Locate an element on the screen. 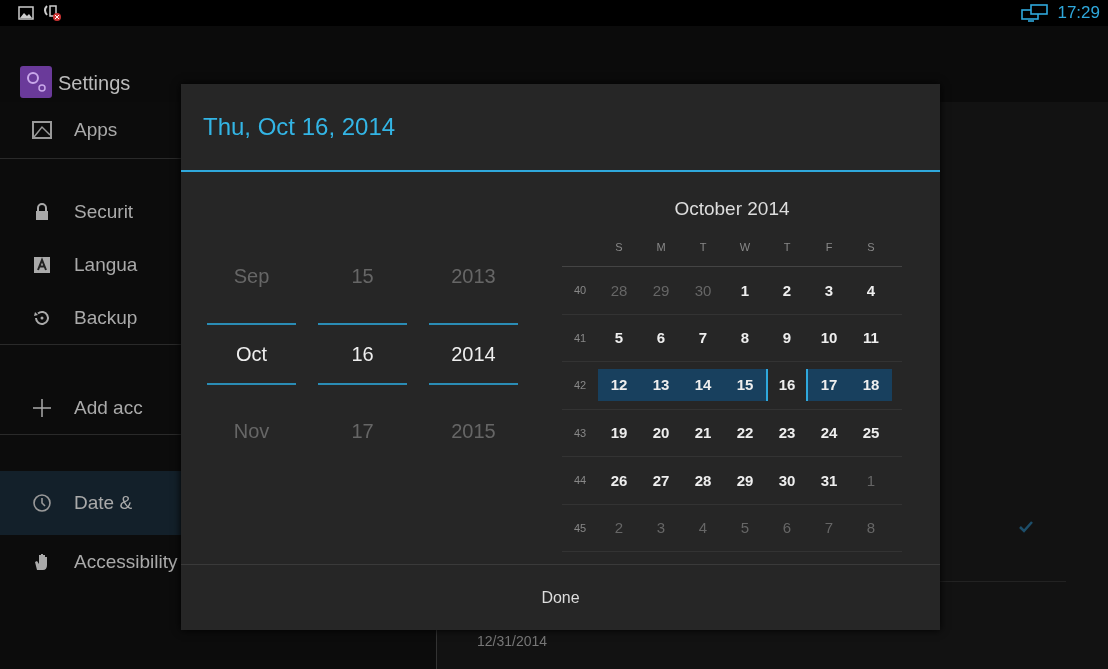 The width and height of the screenshot is (1108, 669). week-number: 40 is located at coordinates (580, 290).